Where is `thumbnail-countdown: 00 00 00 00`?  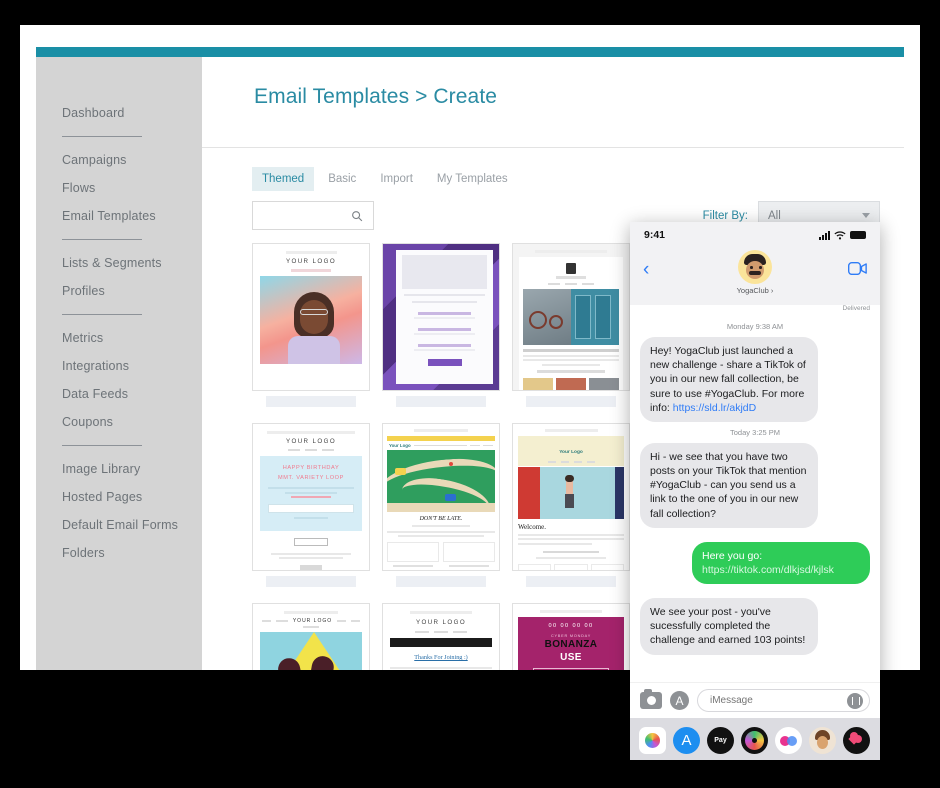
thumbnail-countdown: 00 00 00 00 is located at coordinates (571, 626).